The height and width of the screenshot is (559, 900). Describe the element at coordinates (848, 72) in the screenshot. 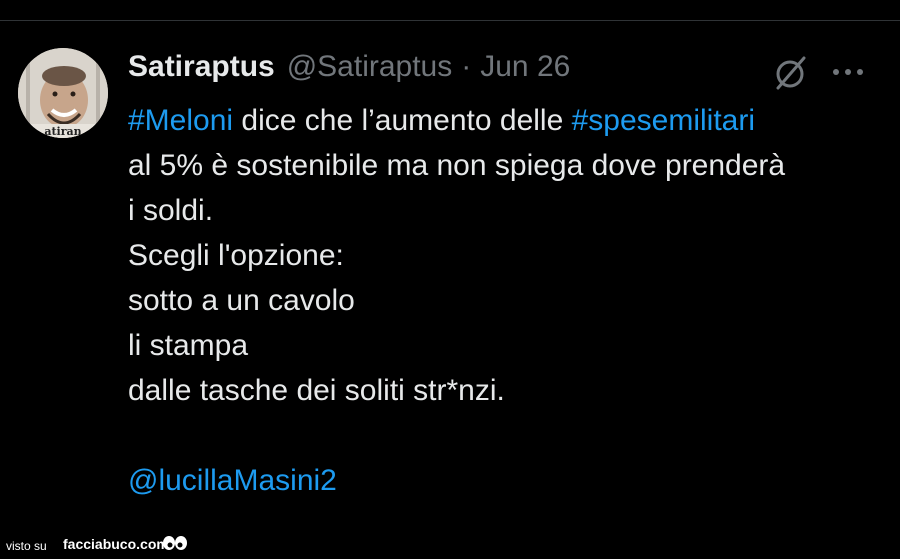

I see `more-options-icon` at that location.